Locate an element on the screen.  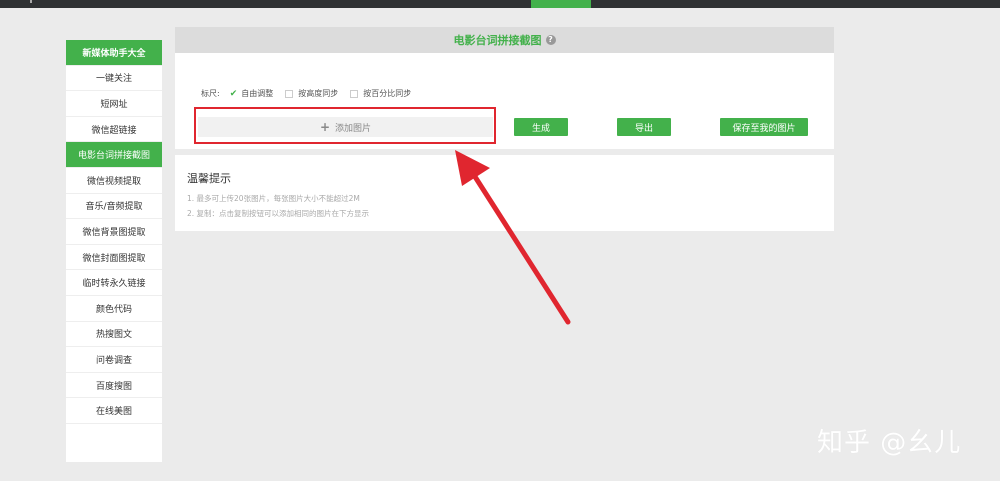
sidebar-item-video-extract: 微信视频提取 is located at coordinates (114, 181).